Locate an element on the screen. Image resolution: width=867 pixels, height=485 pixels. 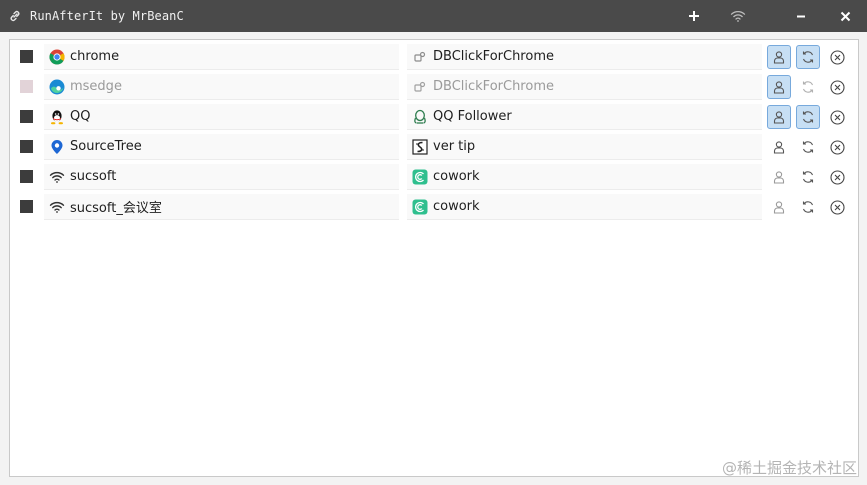
process-field: ver tip is located at coordinates (584, 147).